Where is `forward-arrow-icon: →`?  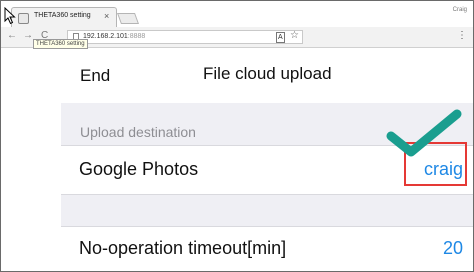
forward-arrow-icon: → is located at coordinates (28, 36).